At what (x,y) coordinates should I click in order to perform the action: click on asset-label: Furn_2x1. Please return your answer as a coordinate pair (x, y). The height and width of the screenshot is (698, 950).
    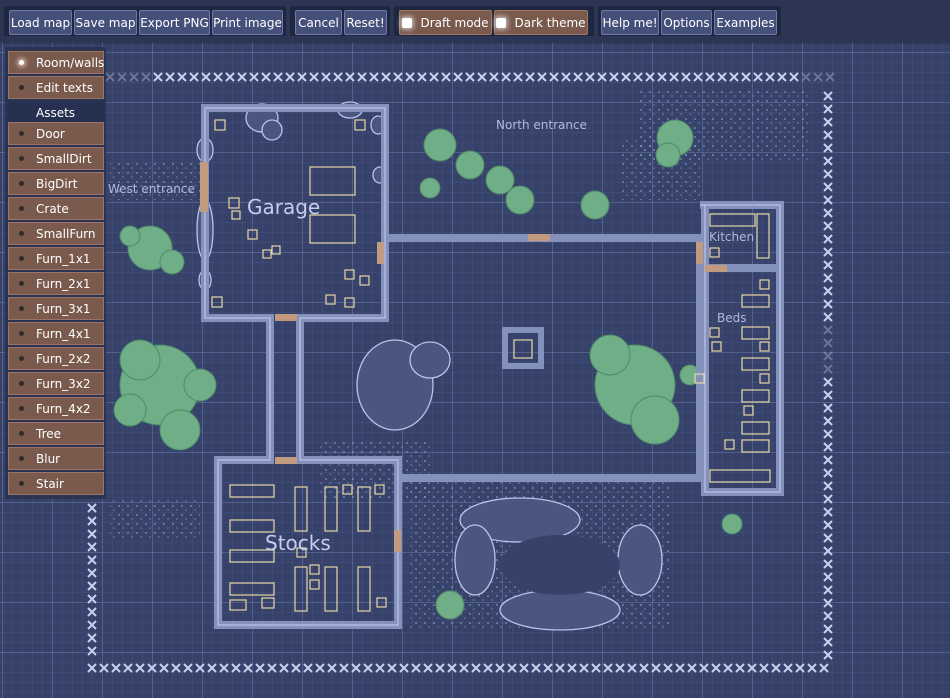
    Looking at the image, I should click on (63, 283).